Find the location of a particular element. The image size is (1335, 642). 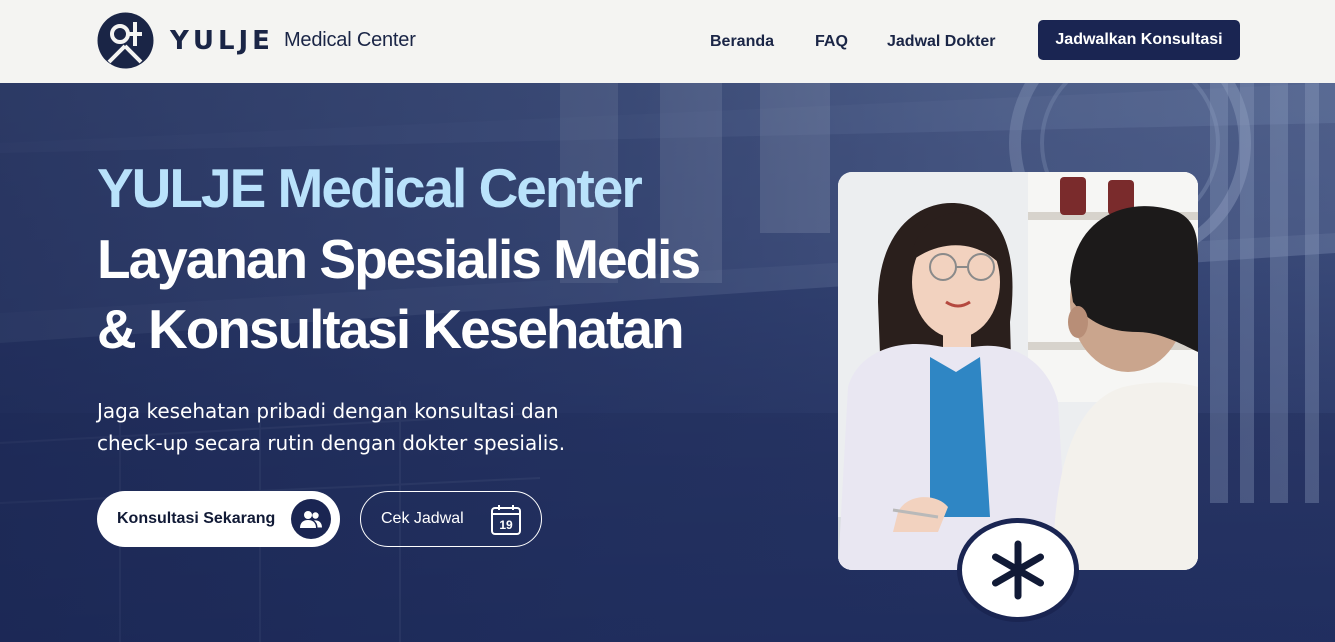

calendar-day-text: 19 is located at coordinates (506, 525).